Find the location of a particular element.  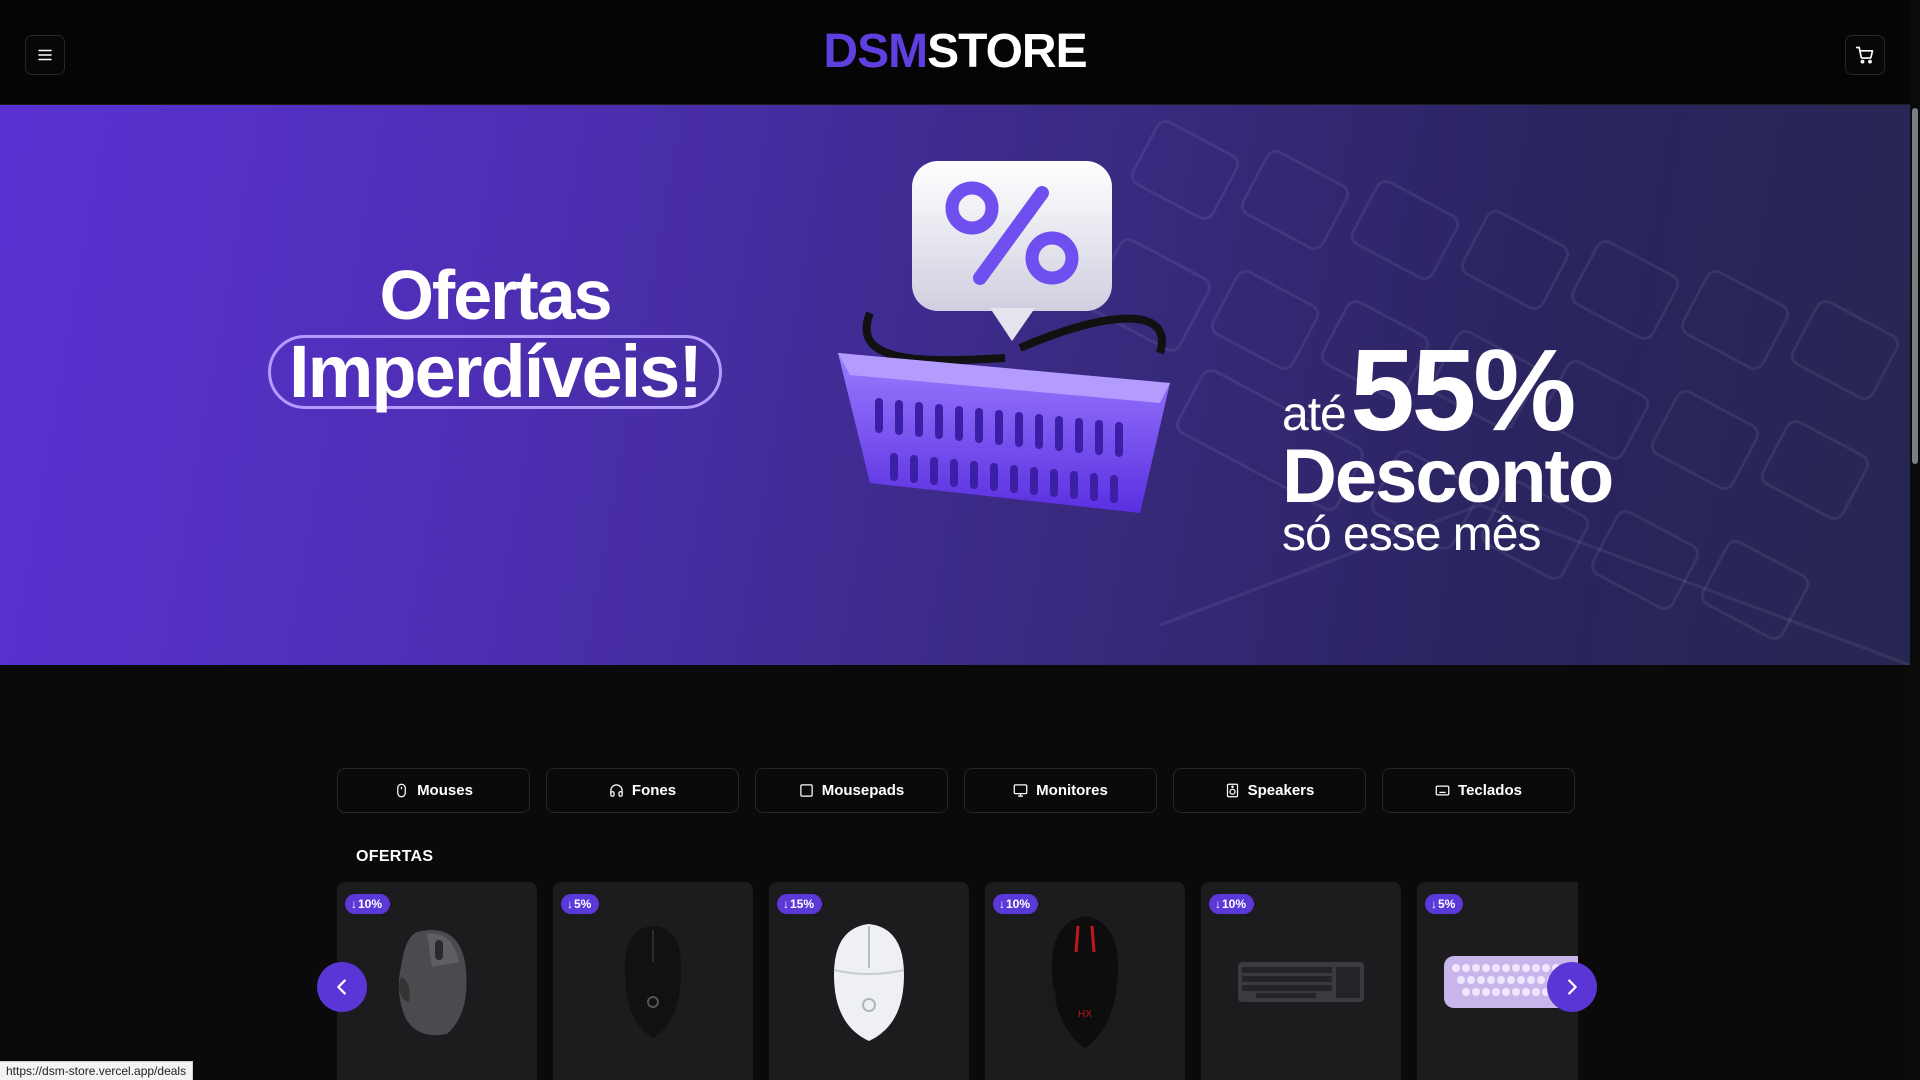

status-bar-url: https://dsm-store.vercel.app/deals is located at coordinates (97, 1070).